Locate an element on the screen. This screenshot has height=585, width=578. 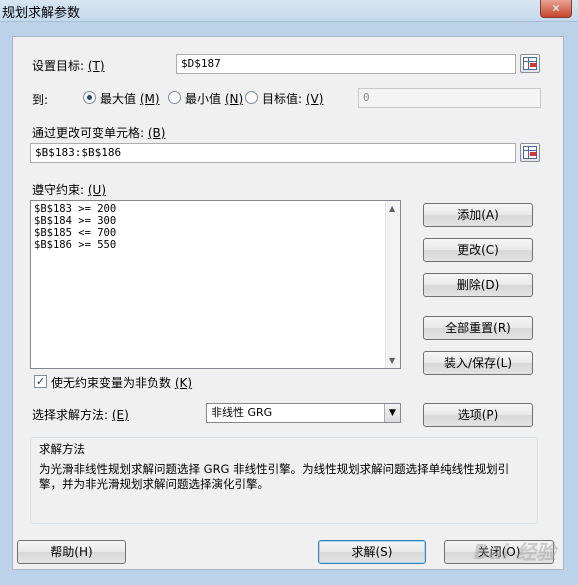
constraints-scrollbar: ▲ ▼ is located at coordinates (392, 284).